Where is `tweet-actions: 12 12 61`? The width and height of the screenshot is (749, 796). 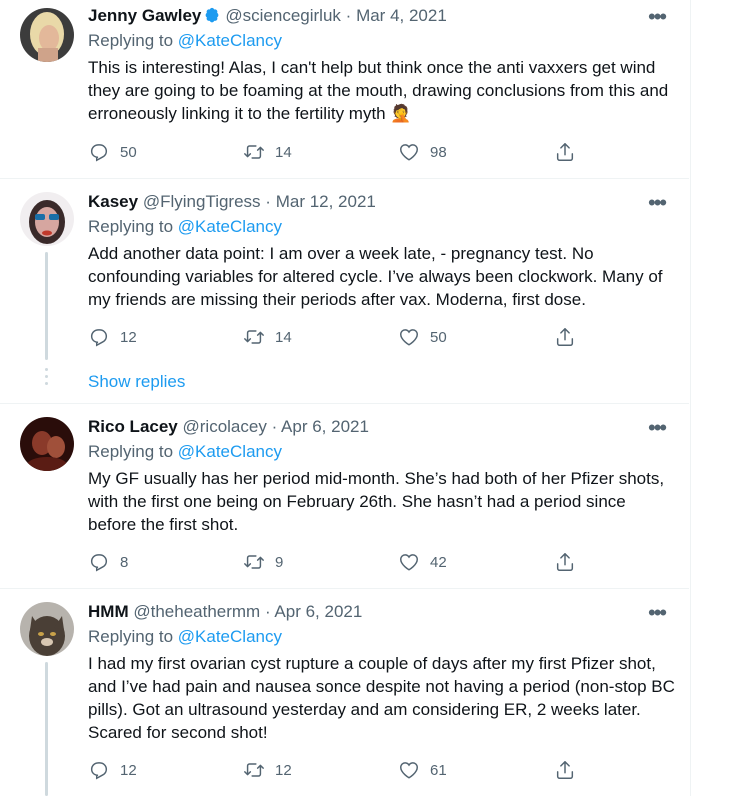 tweet-actions: 12 12 61 is located at coordinates (338, 770).